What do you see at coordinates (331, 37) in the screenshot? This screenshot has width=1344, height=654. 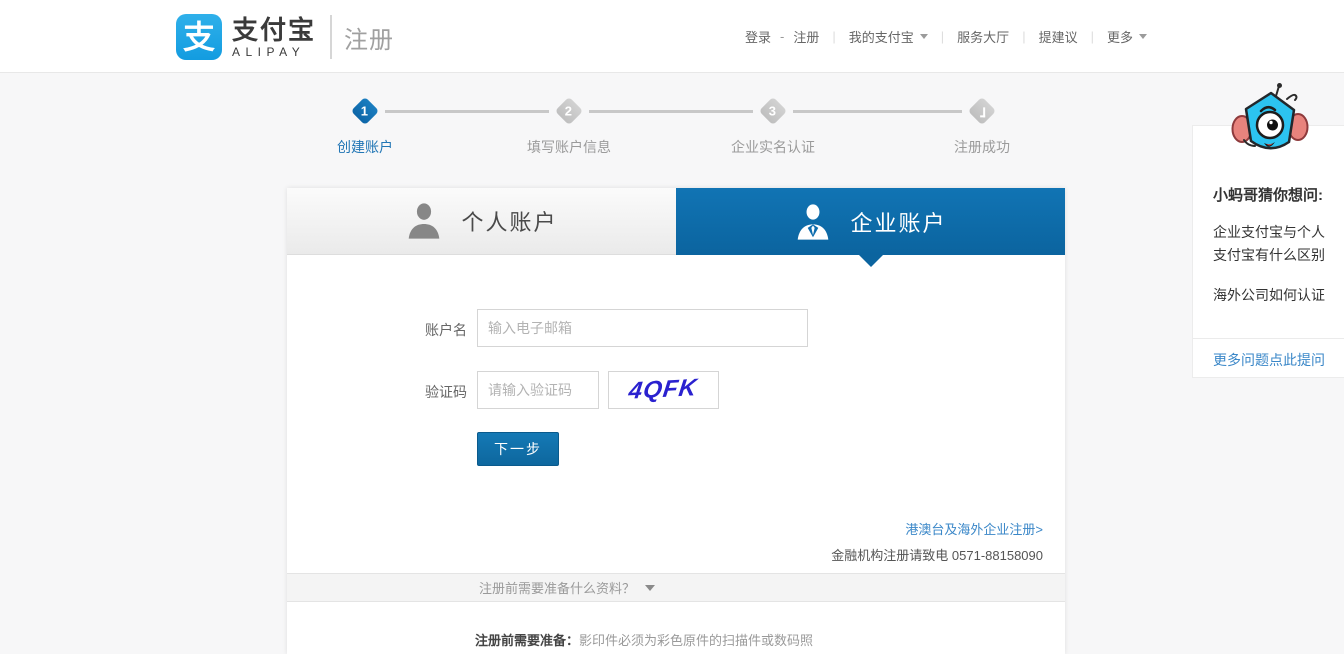 I see `logo-divider` at bounding box center [331, 37].